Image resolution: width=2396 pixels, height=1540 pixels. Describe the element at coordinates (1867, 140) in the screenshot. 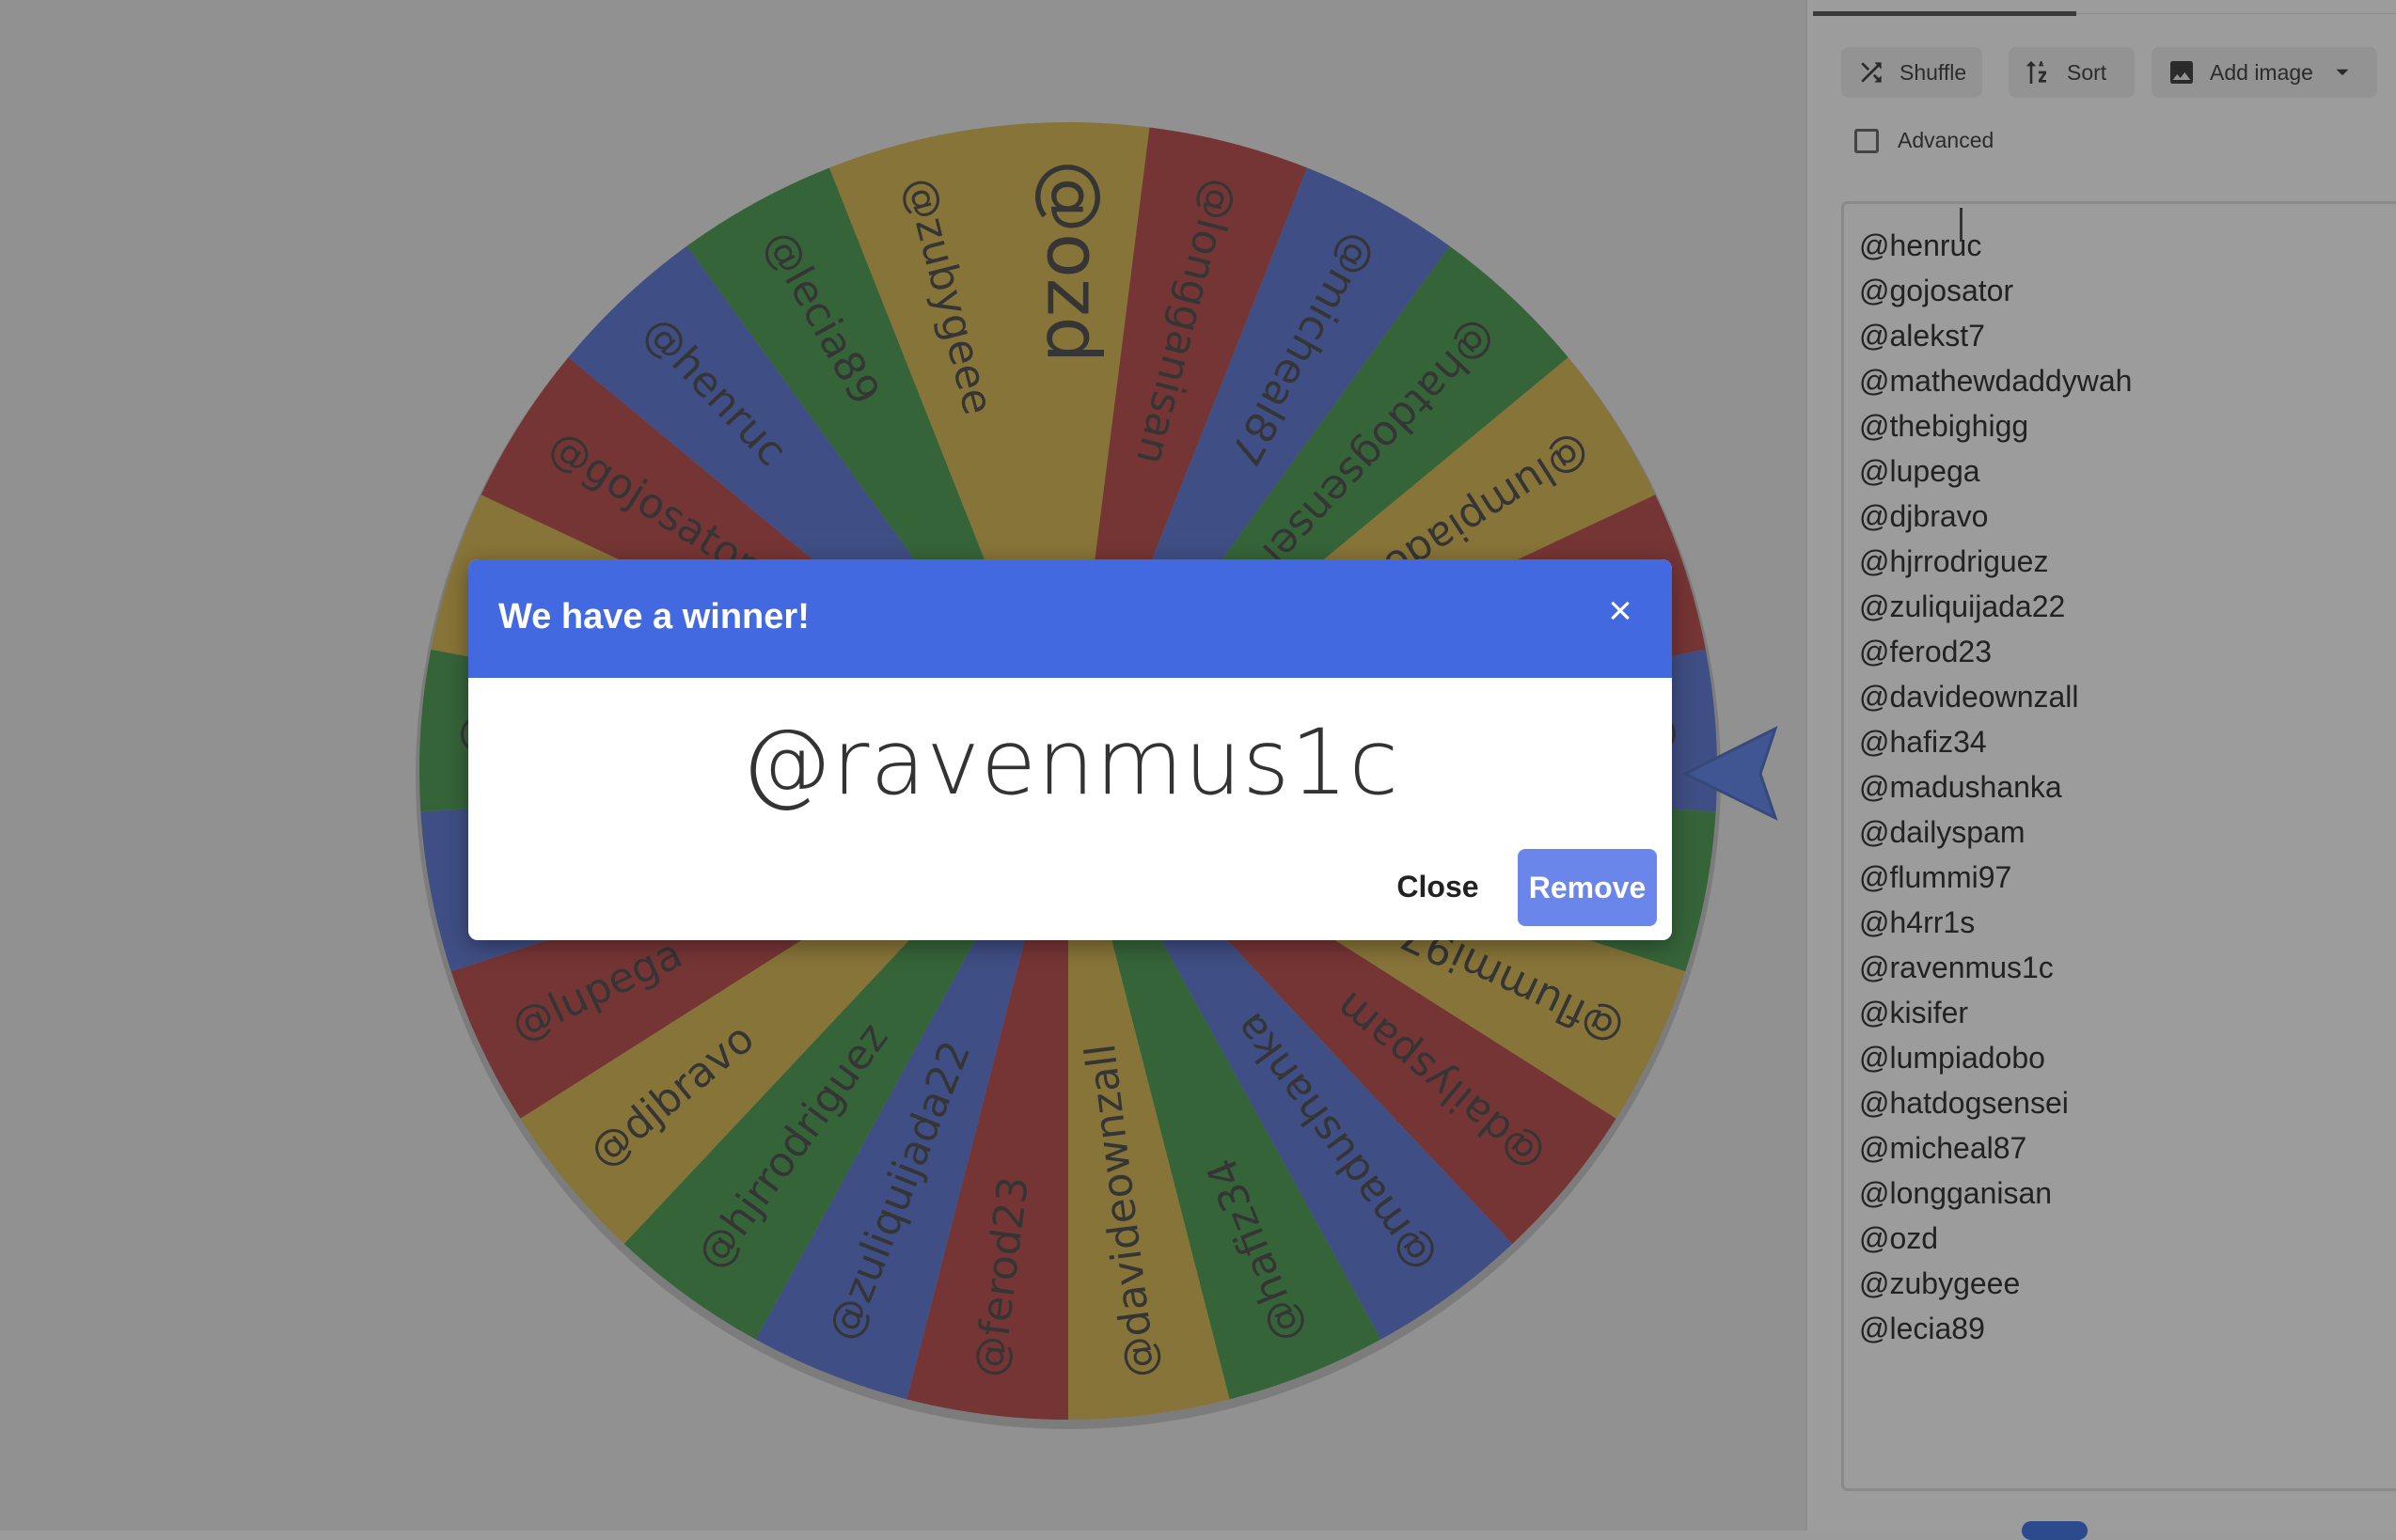

I see `advanced-checkbox` at that location.